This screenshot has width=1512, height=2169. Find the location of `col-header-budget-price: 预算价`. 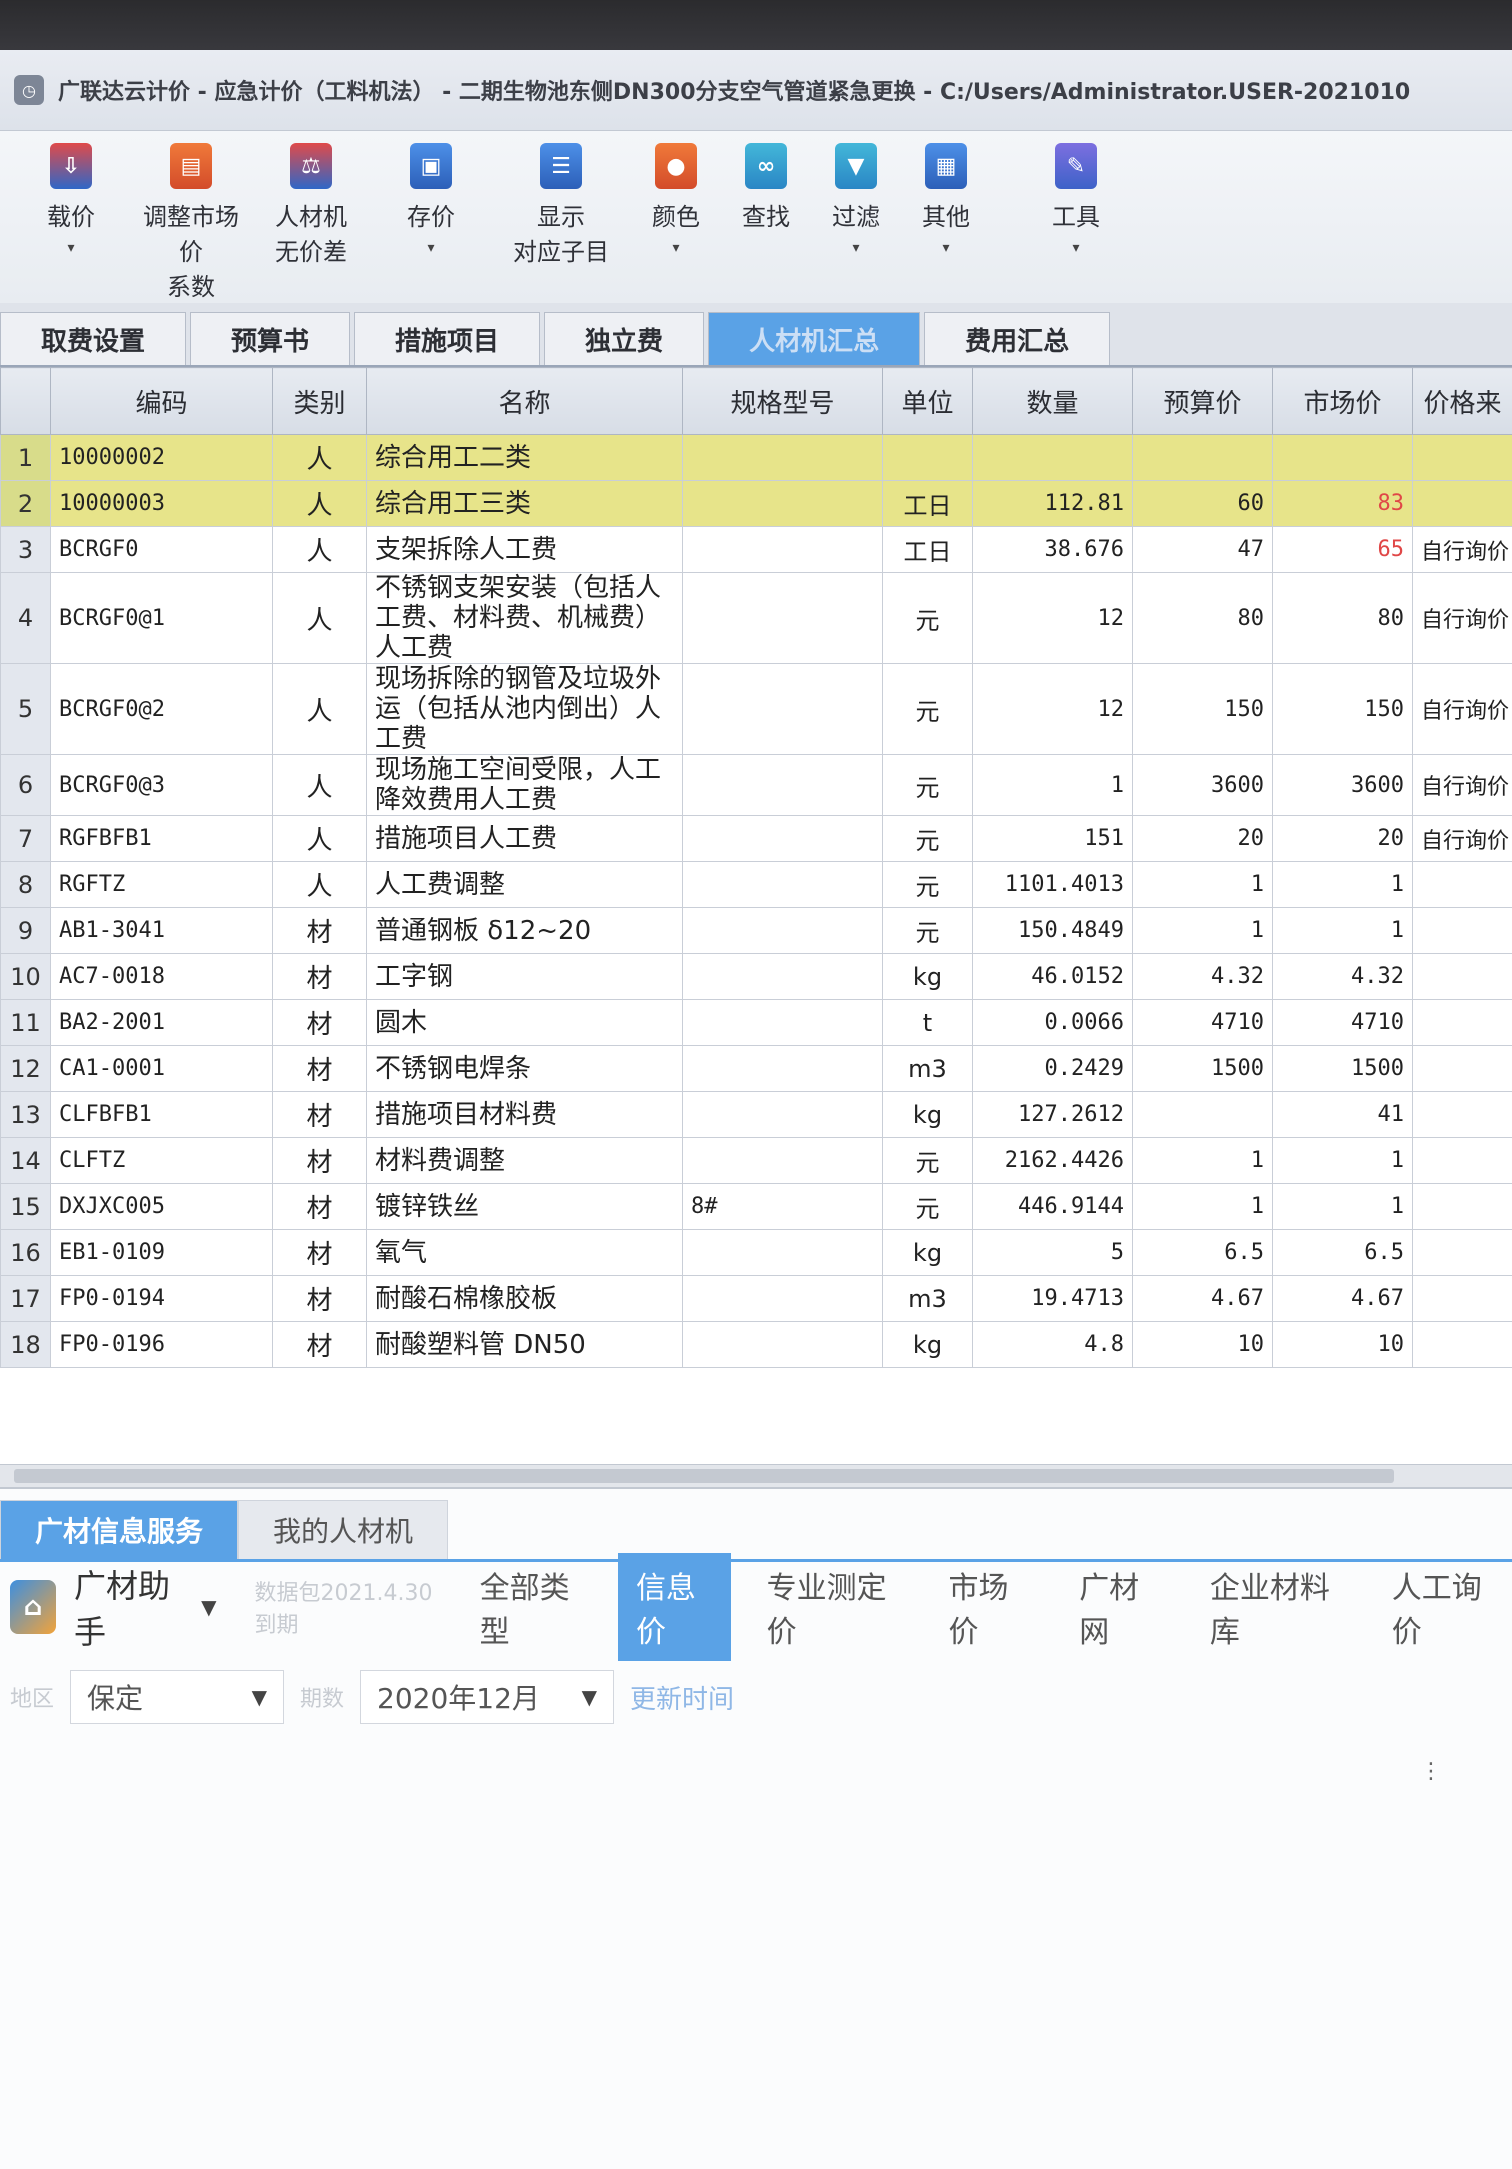

col-header-budget-price: 预算价 is located at coordinates (1203, 401).